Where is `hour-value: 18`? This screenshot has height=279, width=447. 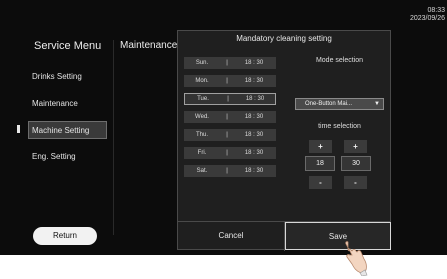 hour-value: 18 is located at coordinates (320, 163).